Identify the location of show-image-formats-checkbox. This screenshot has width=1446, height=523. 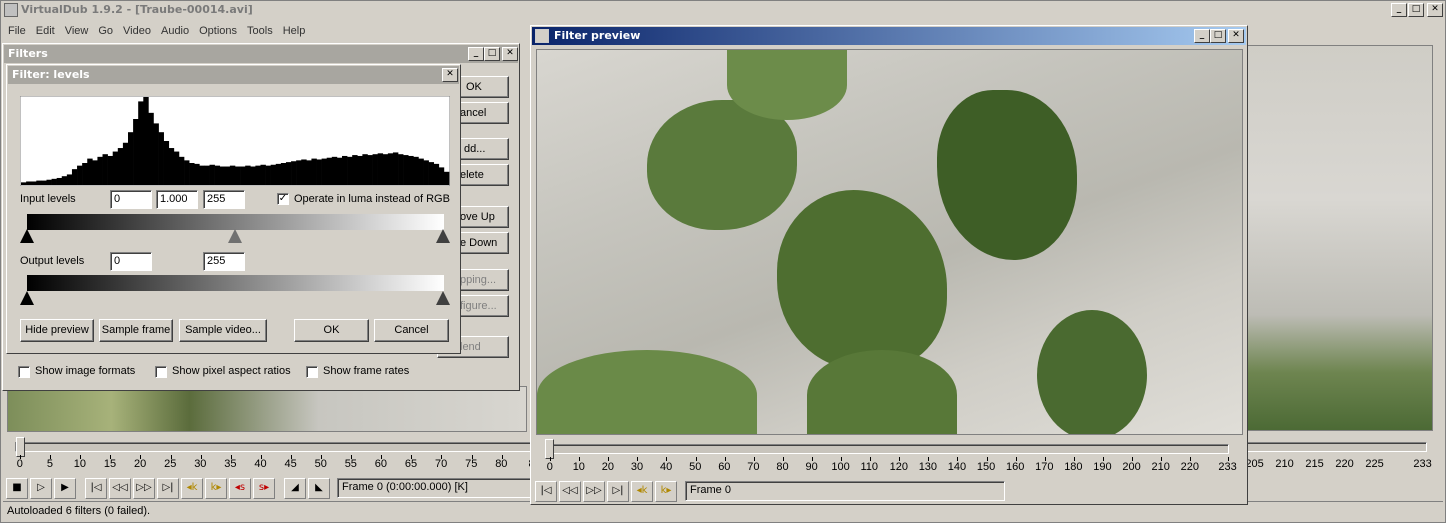
(24, 372).